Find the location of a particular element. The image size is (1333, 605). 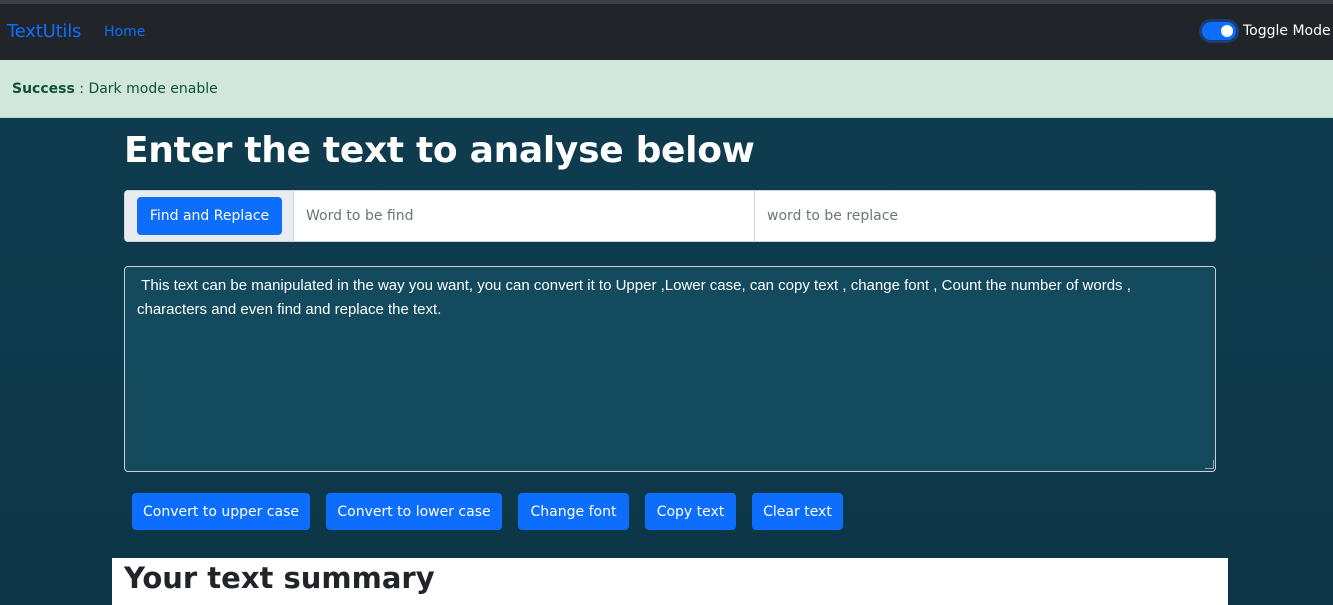

find-replace-group: Find and Replace is located at coordinates (670, 216).